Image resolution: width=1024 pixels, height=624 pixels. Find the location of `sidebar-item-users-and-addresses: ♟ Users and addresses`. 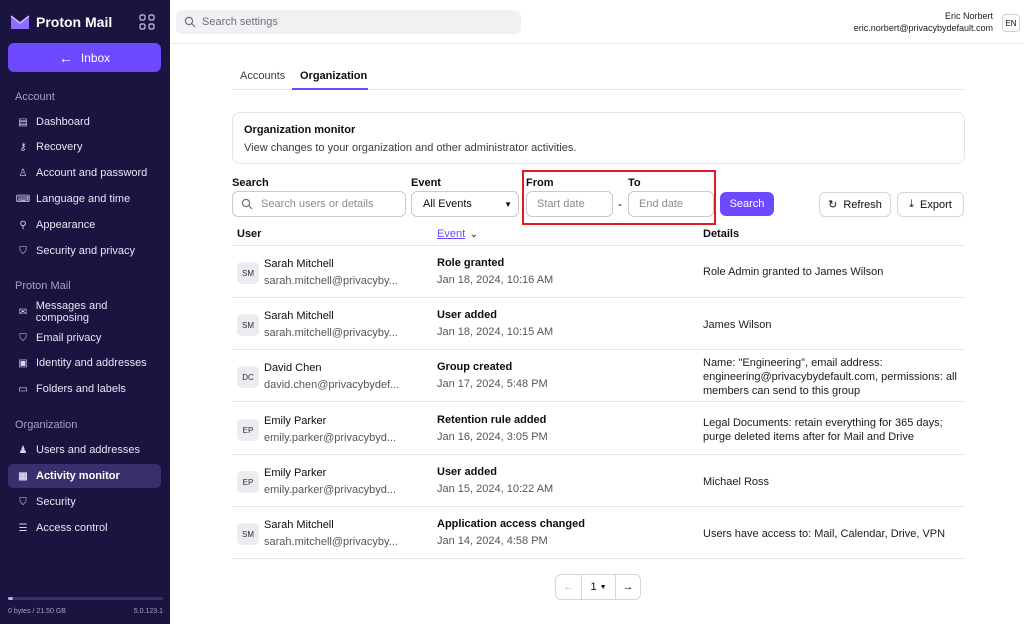

sidebar-item-users-and-addresses: ♟ Users and addresses is located at coordinates (84, 450).